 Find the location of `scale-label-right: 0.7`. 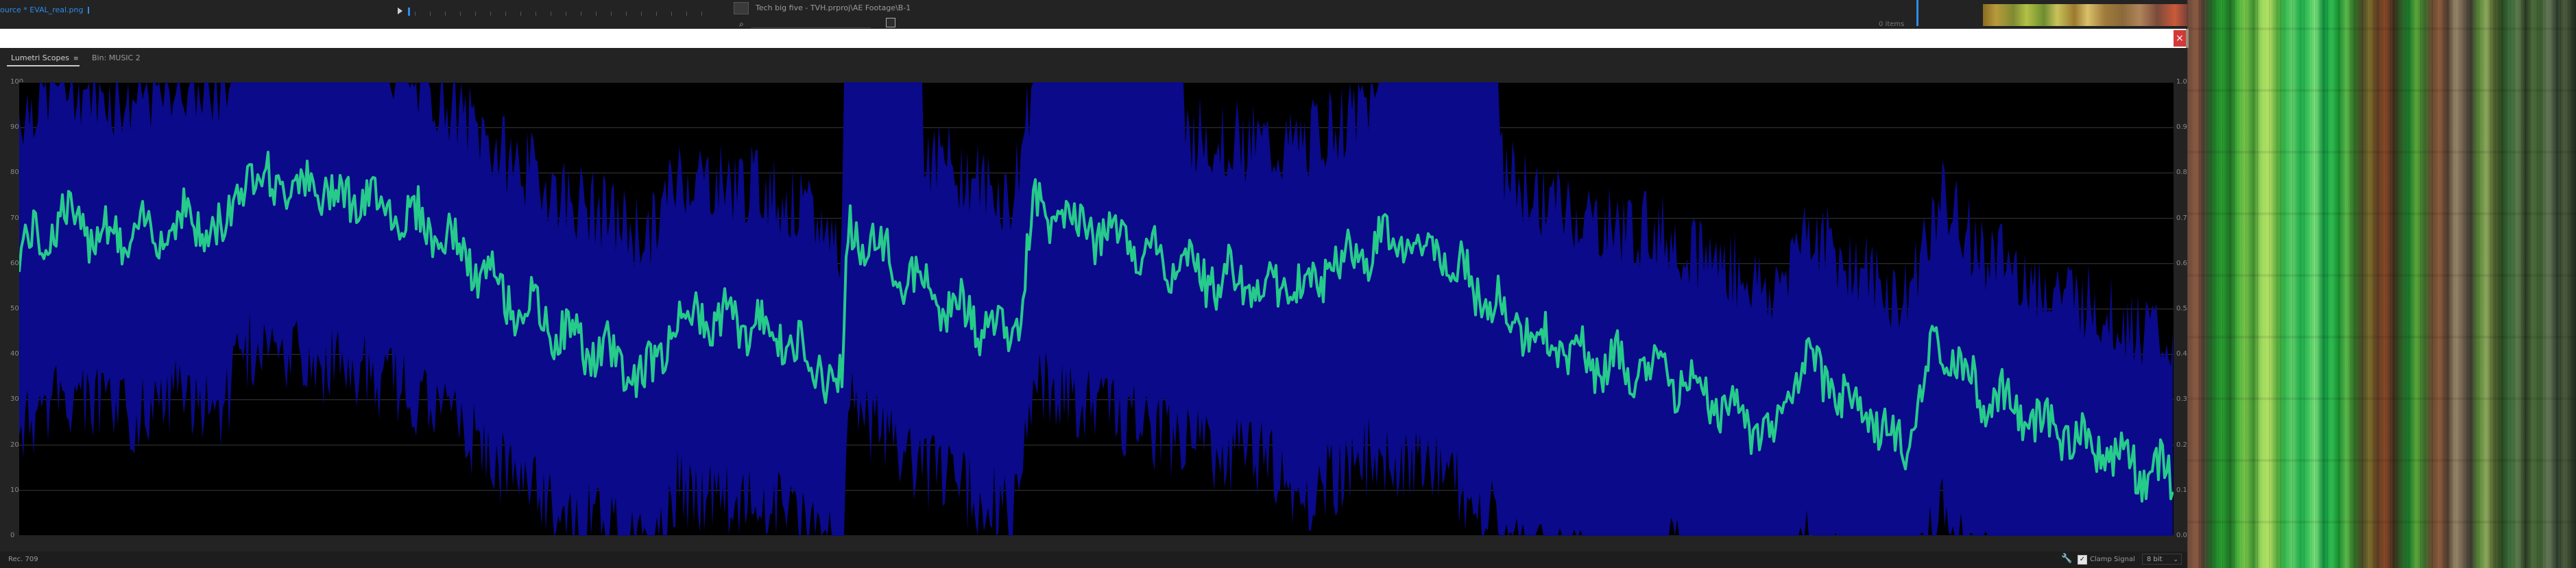

scale-label-right: 0.7 is located at coordinates (2181, 218).